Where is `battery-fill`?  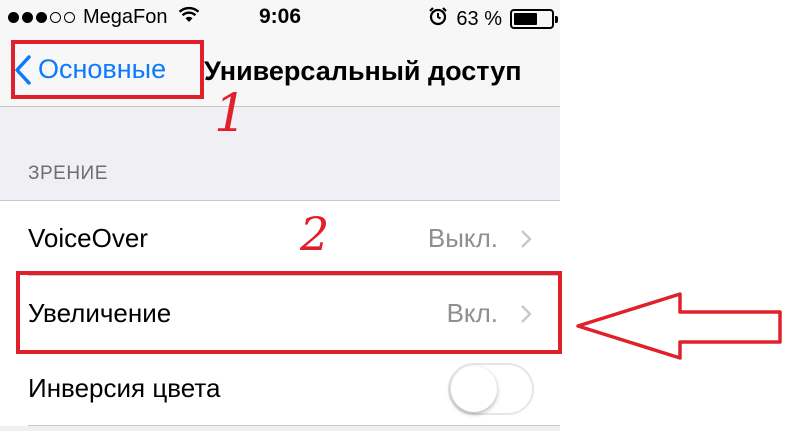 battery-fill is located at coordinates (525, 19).